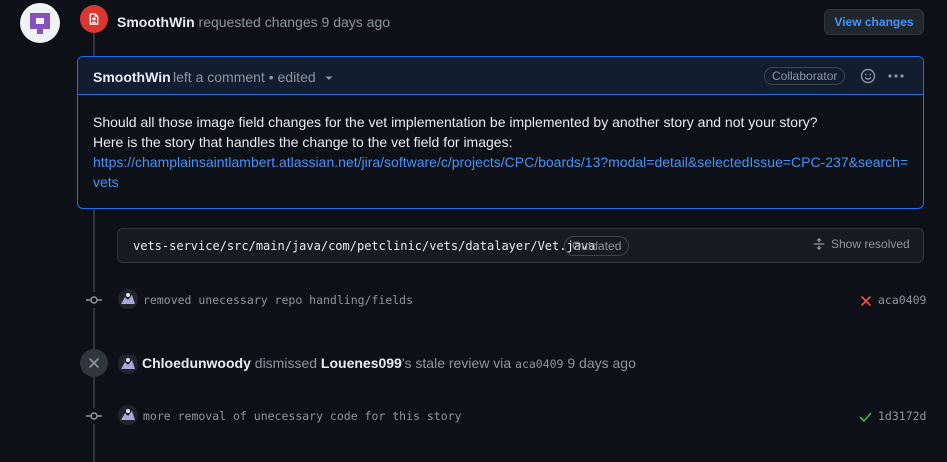  I want to click on show-resolved-button: Show resolved, so click(861, 244).